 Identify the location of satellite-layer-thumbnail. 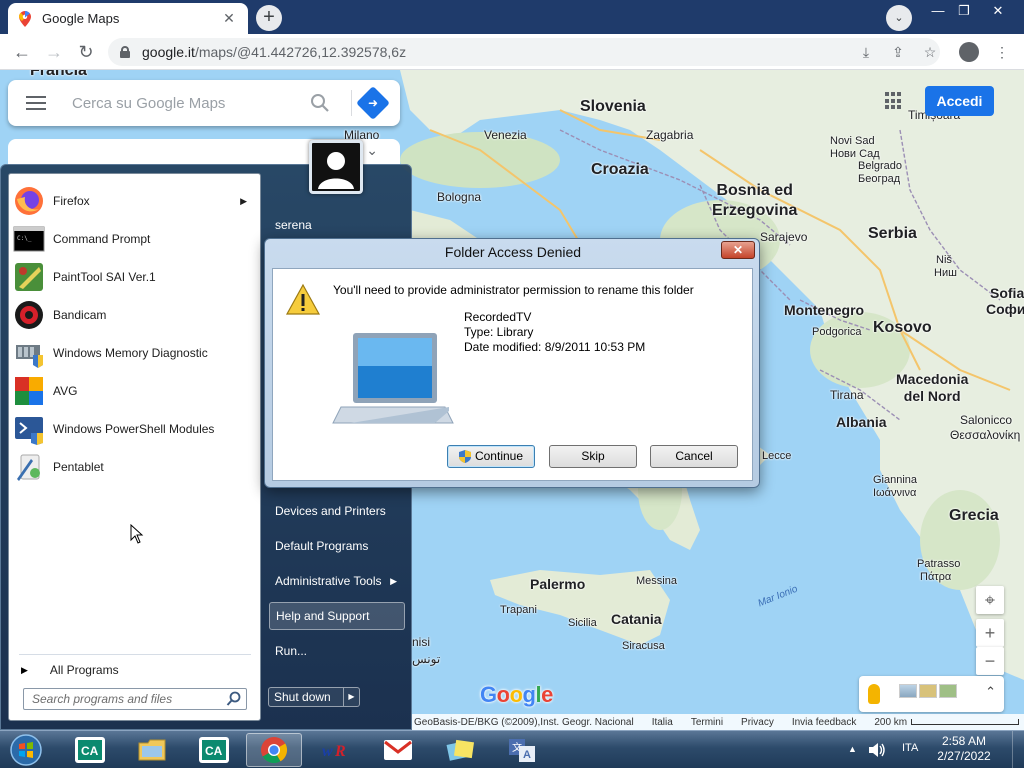
(908, 691).